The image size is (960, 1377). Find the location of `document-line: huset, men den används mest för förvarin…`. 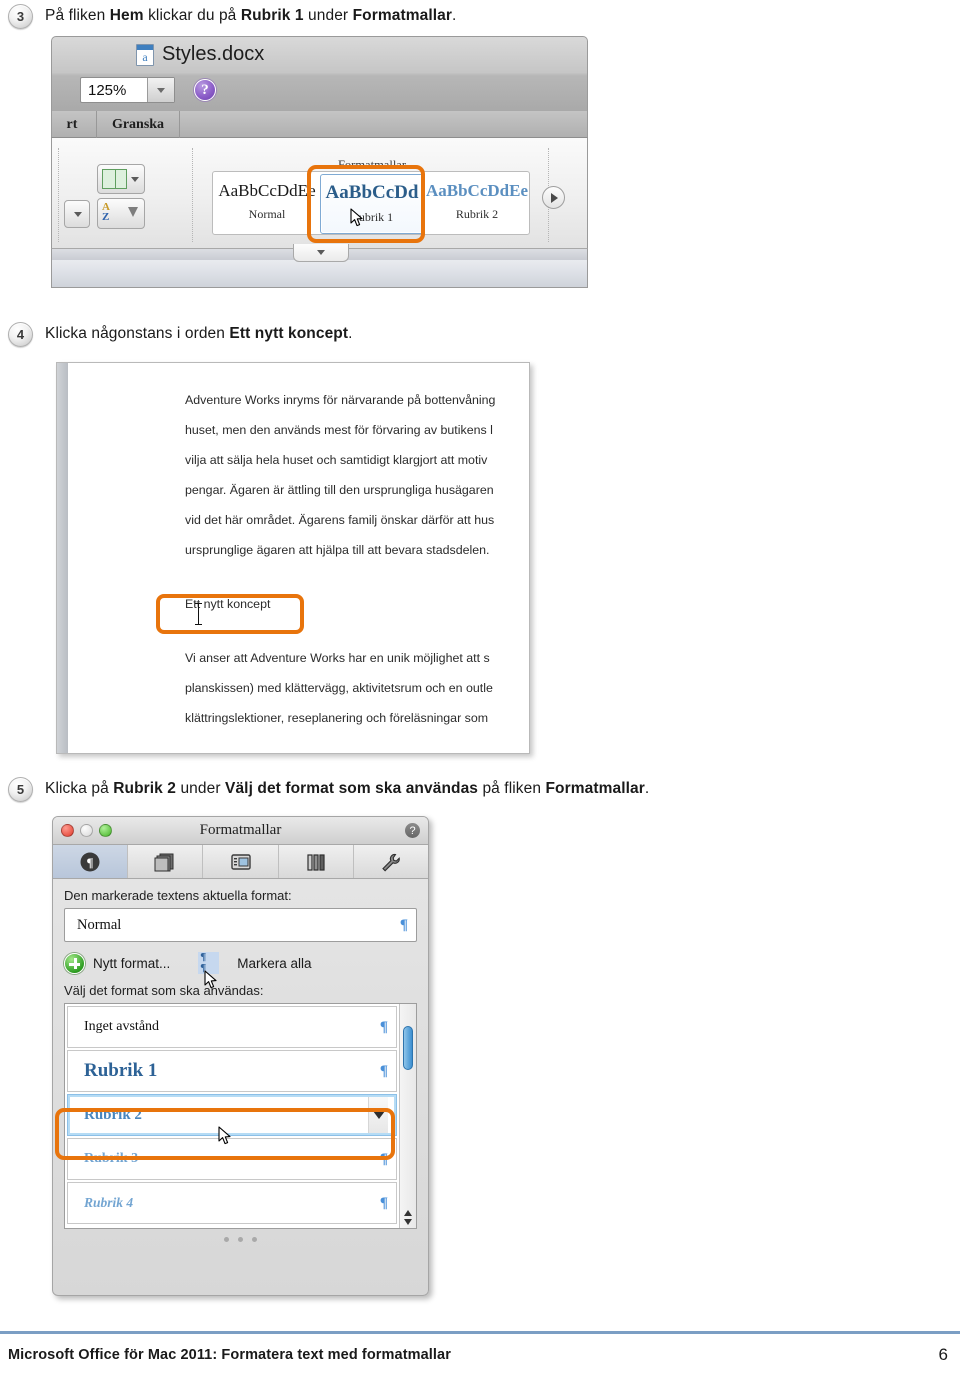

document-line: huset, men den används mest för förvarin… is located at coordinates (339, 430).